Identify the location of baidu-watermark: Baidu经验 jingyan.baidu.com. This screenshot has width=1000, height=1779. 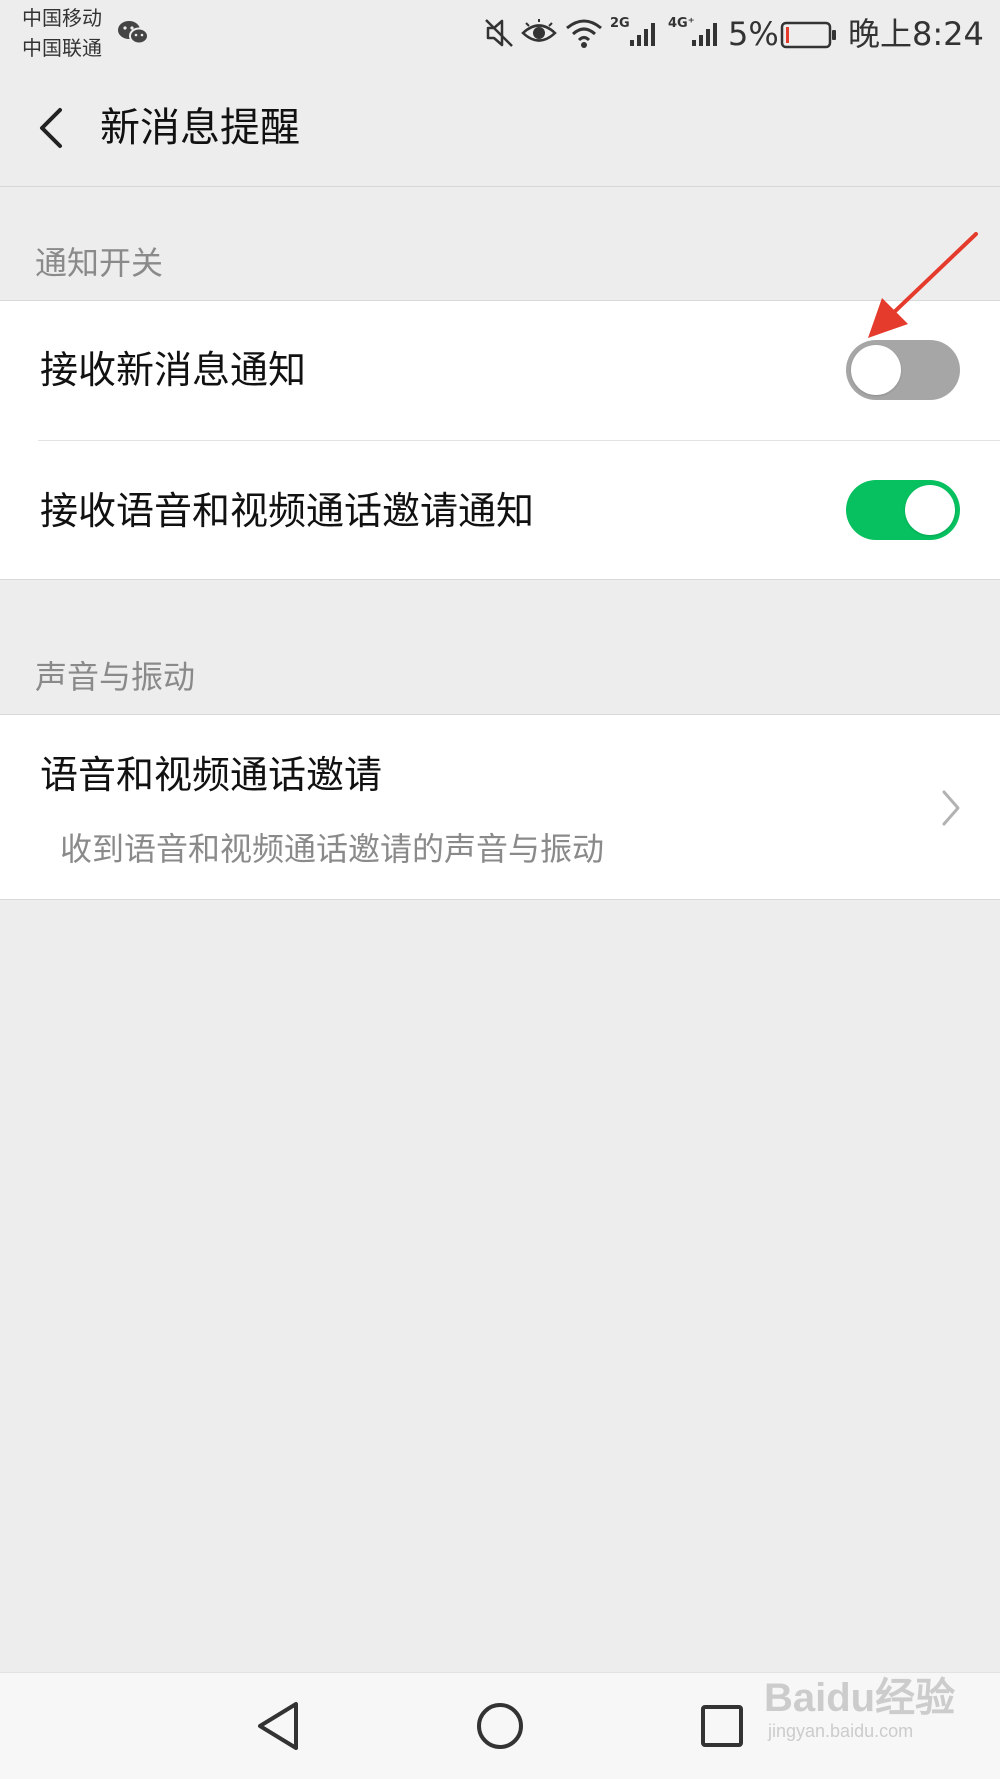
(859, 1709).